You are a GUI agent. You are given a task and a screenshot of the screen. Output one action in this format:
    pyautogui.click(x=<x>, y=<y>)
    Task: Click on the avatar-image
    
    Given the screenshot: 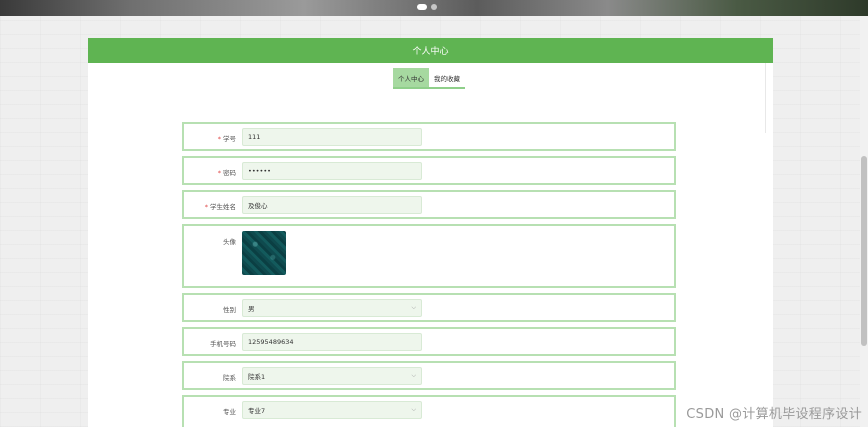 What is the action you would take?
    pyautogui.click(x=264, y=253)
    